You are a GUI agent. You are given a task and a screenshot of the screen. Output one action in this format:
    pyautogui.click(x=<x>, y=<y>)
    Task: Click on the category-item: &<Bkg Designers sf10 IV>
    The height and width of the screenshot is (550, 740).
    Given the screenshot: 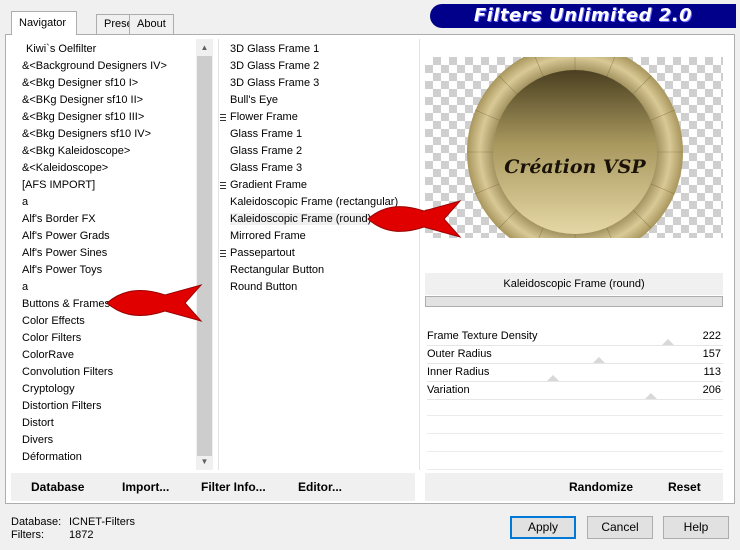 What is the action you would take?
    pyautogui.click(x=94, y=134)
    